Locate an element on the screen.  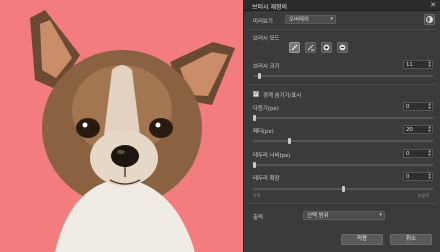
brush-subtract-circle-icon is located at coordinates (342, 47).